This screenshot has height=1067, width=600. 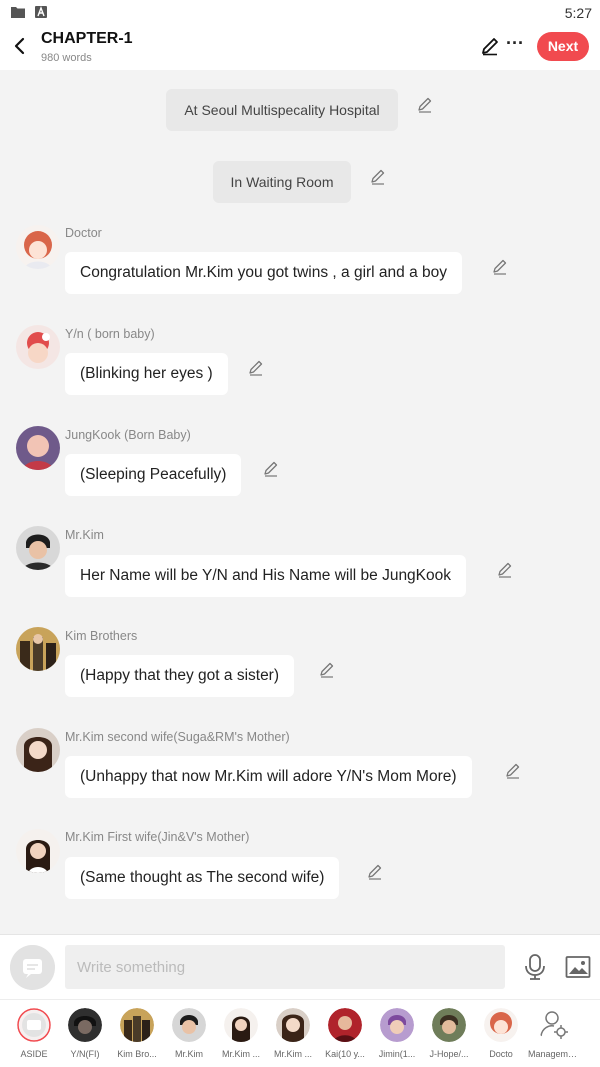 I want to click on scene-note: At Seoul Multispecality Hospital, so click(x=282, y=110).